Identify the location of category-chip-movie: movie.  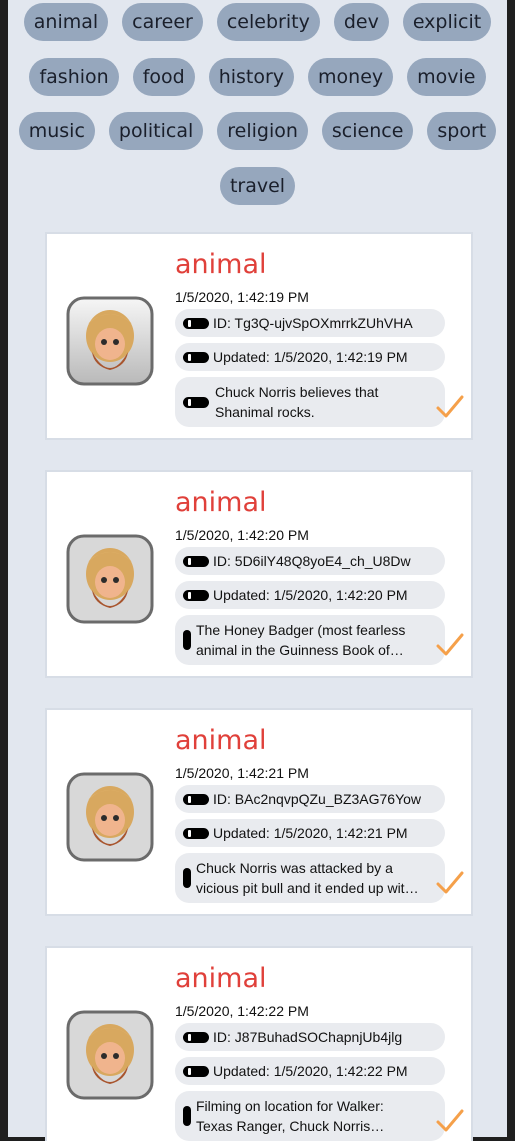
(446, 77).